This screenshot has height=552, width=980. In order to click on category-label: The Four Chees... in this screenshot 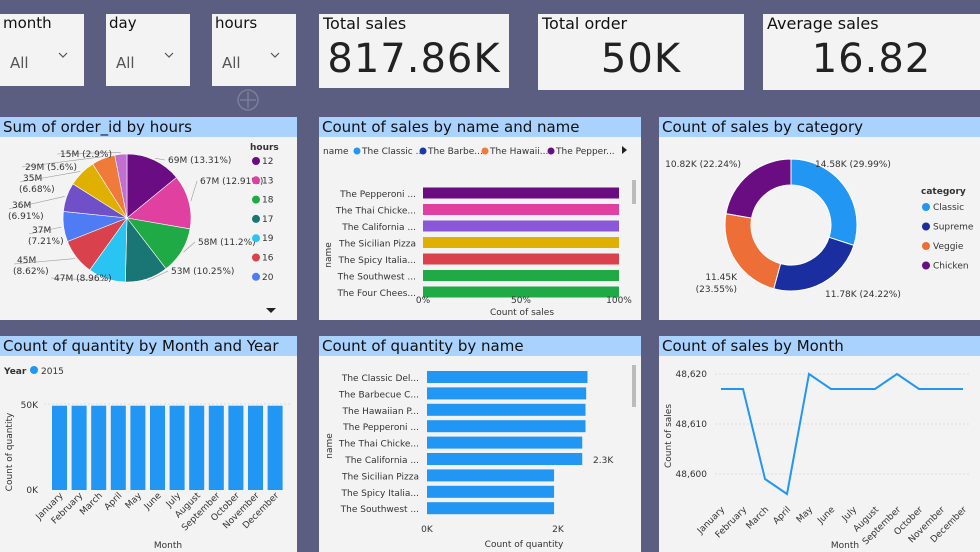, I will do `click(376, 294)`.